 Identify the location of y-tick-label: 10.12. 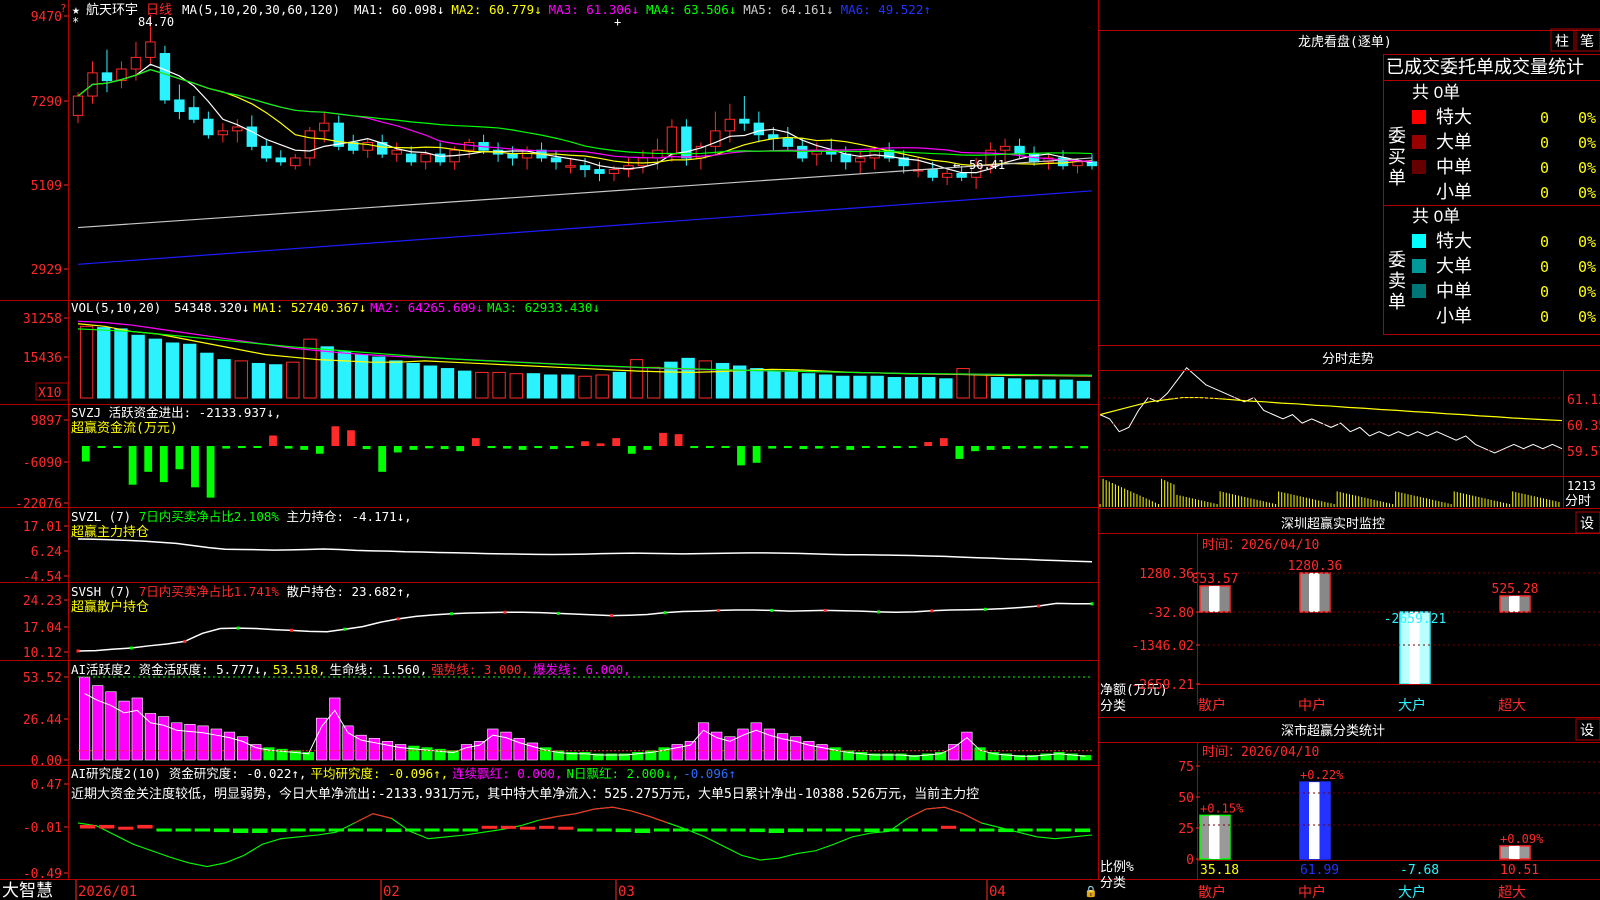
(42, 653).